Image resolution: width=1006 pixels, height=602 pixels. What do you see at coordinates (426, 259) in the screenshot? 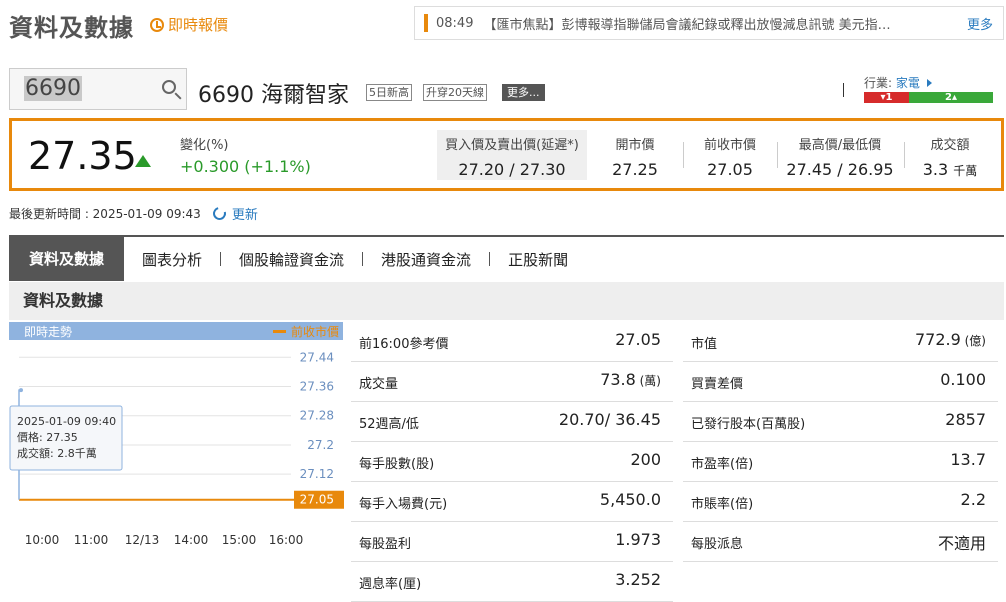
I see `tab-stock-connect-flow: 港股通資金流` at bounding box center [426, 259].